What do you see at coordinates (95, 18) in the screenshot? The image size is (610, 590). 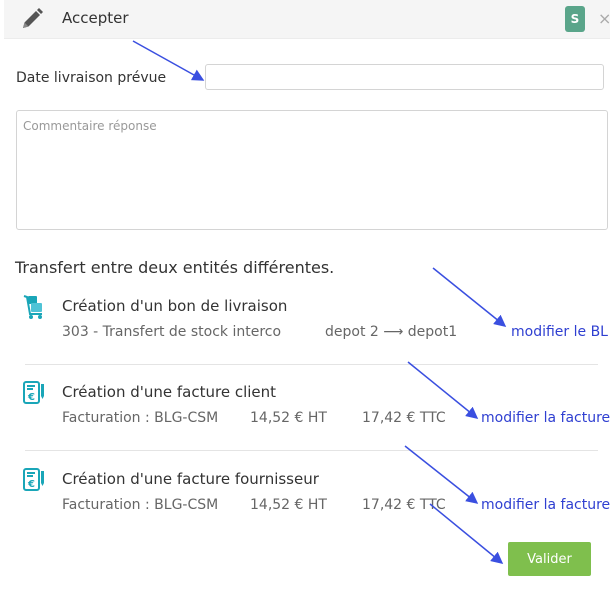 I see `dialog-title: Accepter` at bounding box center [95, 18].